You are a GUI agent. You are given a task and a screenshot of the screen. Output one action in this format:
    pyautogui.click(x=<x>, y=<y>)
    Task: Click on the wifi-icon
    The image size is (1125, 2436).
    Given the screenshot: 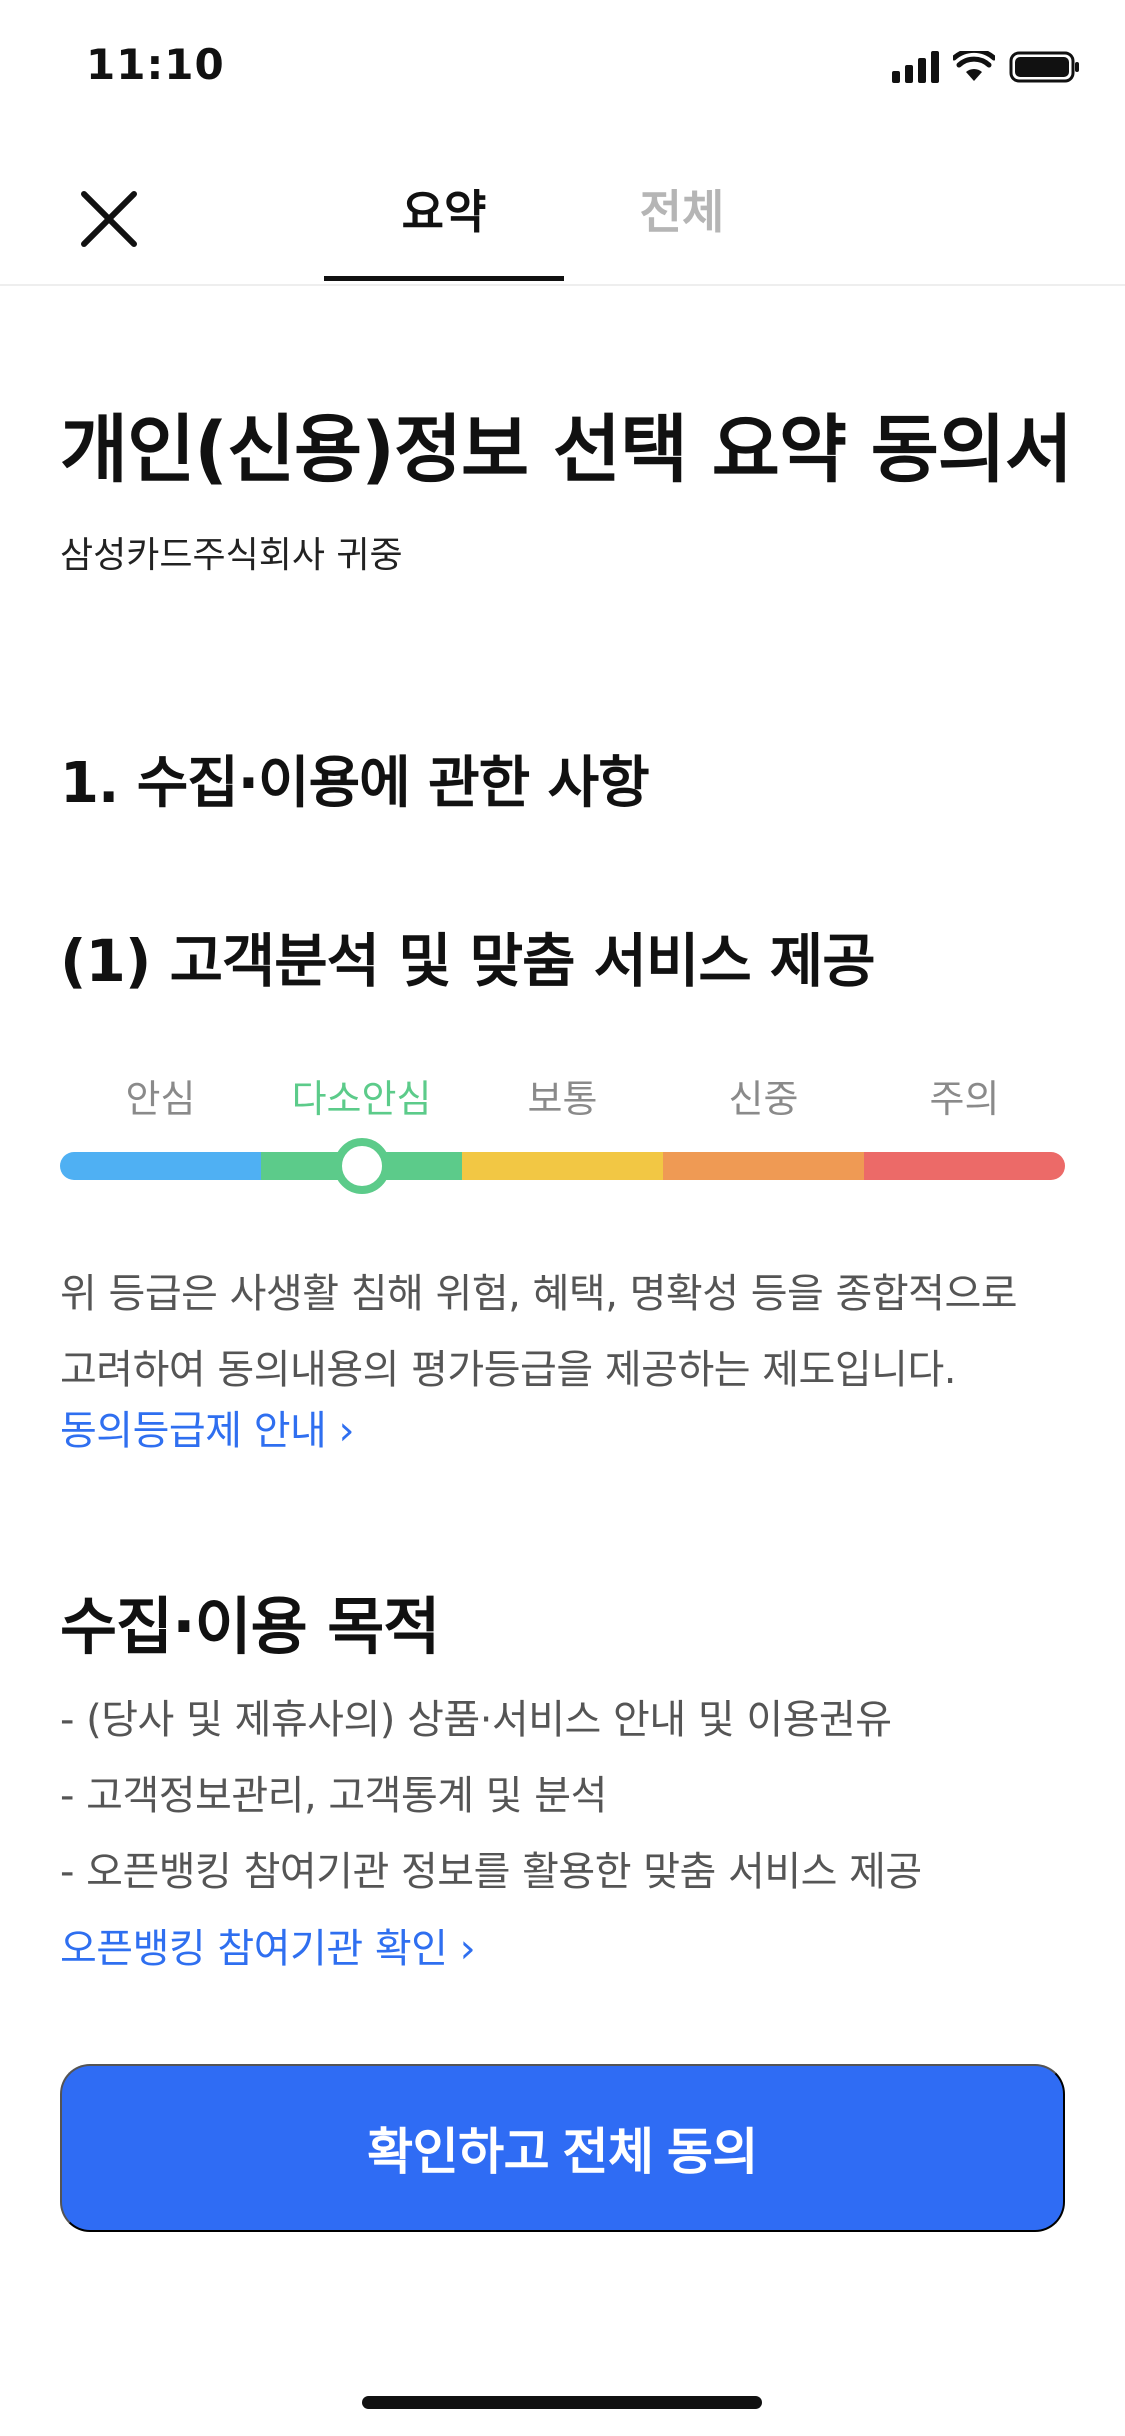 What is the action you would take?
    pyautogui.click(x=974, y=66)
    